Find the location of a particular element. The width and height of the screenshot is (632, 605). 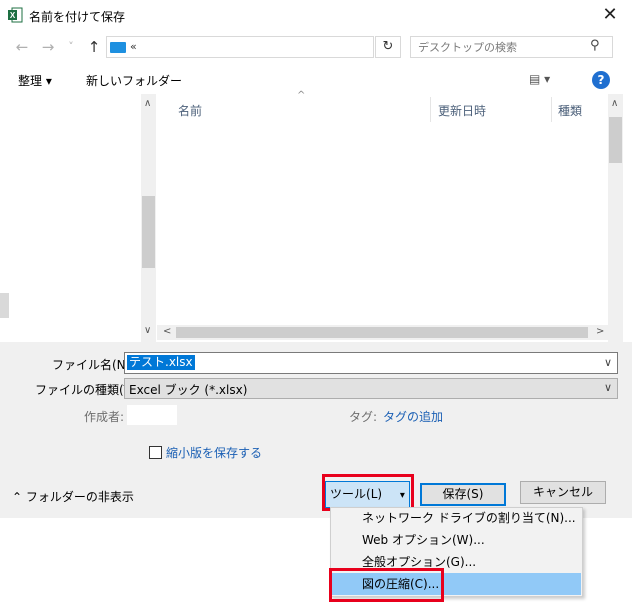

window-title: 名前を付けて保存 is located at coordinates (77, 17).